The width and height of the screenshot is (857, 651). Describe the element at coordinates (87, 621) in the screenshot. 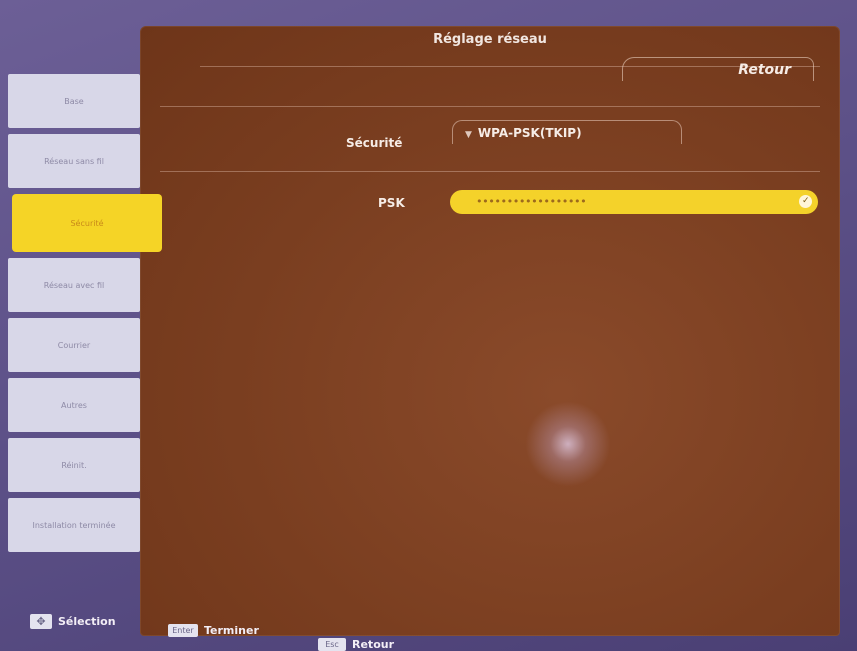

I see `select-label: Sélection` at that location.